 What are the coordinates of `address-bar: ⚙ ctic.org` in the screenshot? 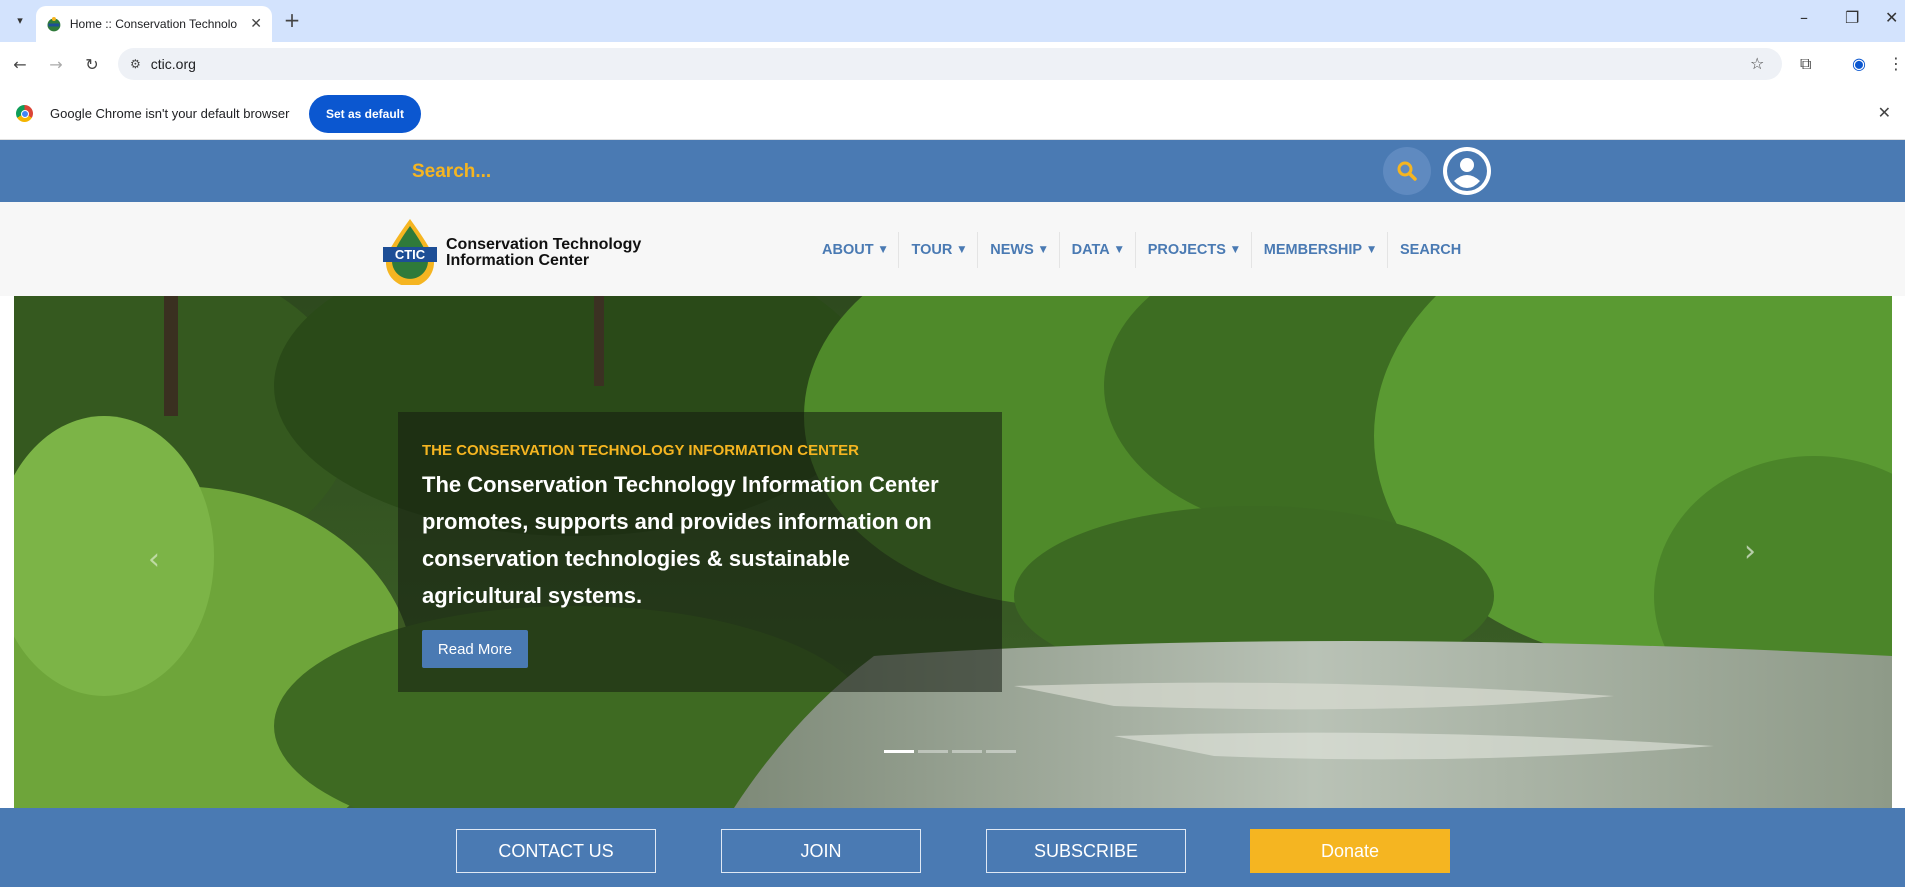 It's located at (950, 64).